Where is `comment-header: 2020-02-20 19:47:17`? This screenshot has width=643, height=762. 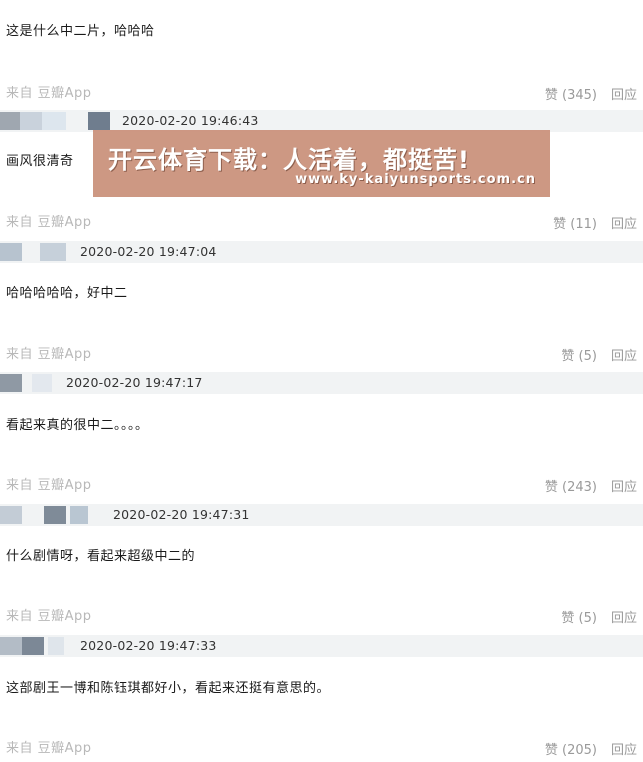
comment-header: 2020-02-20 19:47:17 is located at coordinates (321, 383).